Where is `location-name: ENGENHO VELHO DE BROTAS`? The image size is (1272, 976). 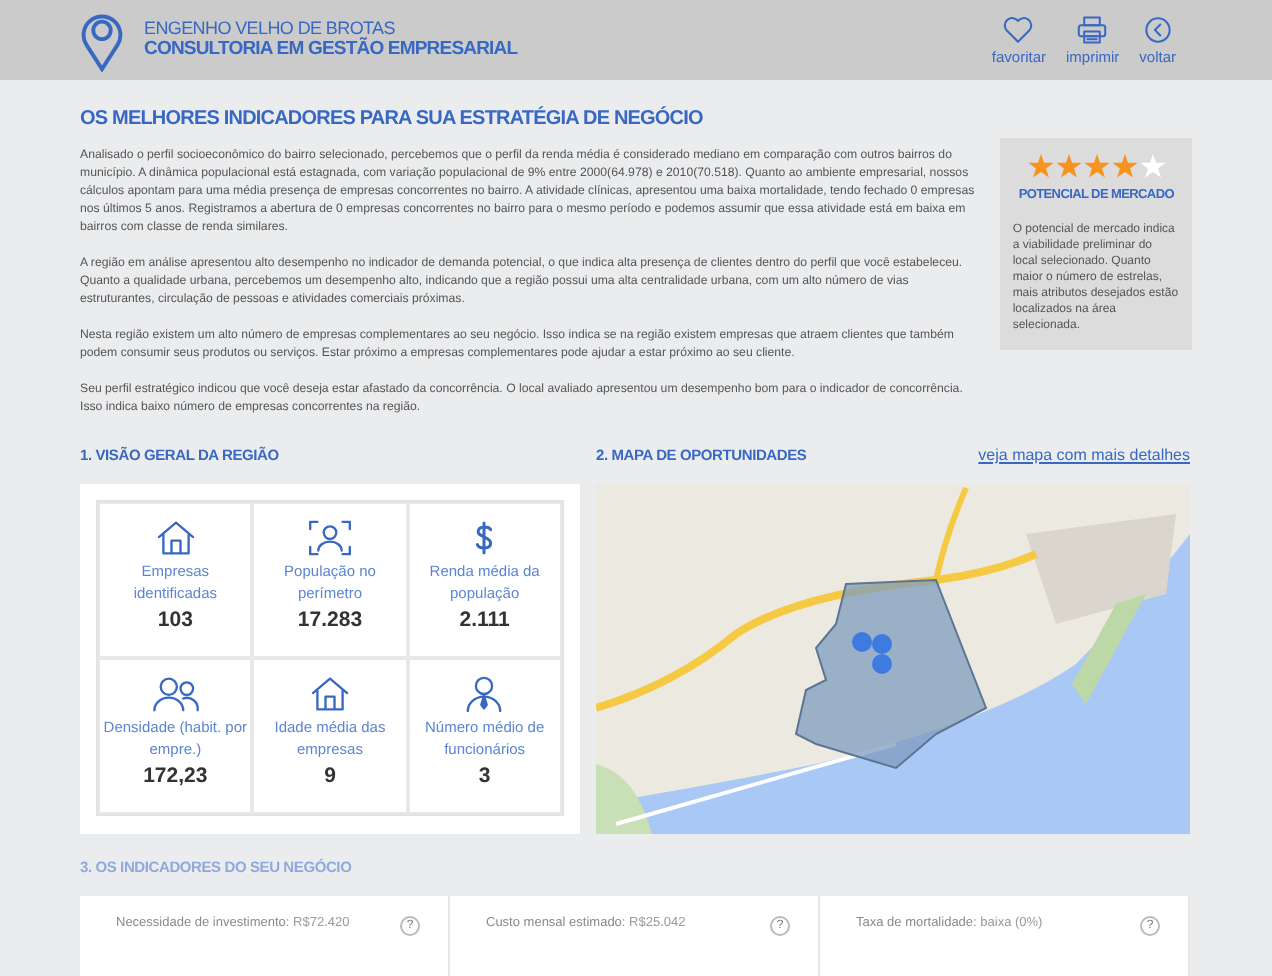
location-name: ENGENHO VELHO DE BROTAS is located at coordinates (270, 28).